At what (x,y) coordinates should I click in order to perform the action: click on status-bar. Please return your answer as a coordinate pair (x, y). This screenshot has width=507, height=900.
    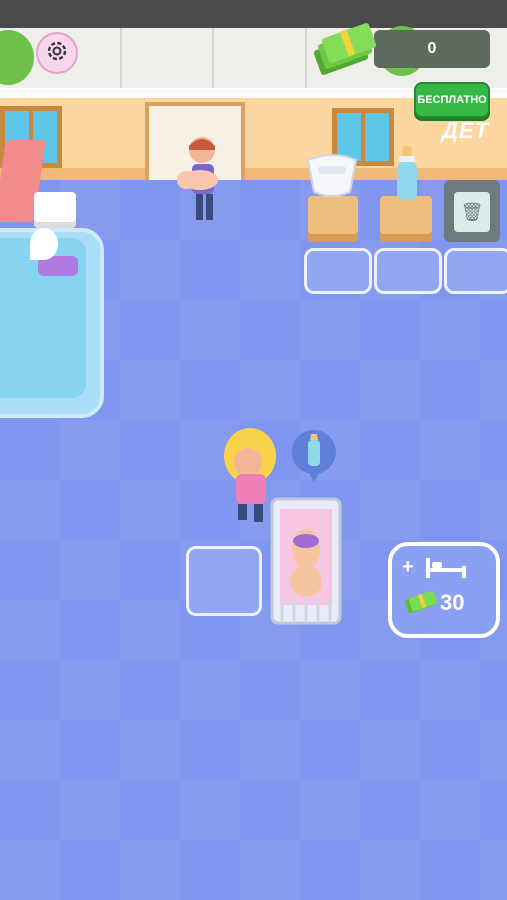
    Looking at the image, I should click on (253, 14).